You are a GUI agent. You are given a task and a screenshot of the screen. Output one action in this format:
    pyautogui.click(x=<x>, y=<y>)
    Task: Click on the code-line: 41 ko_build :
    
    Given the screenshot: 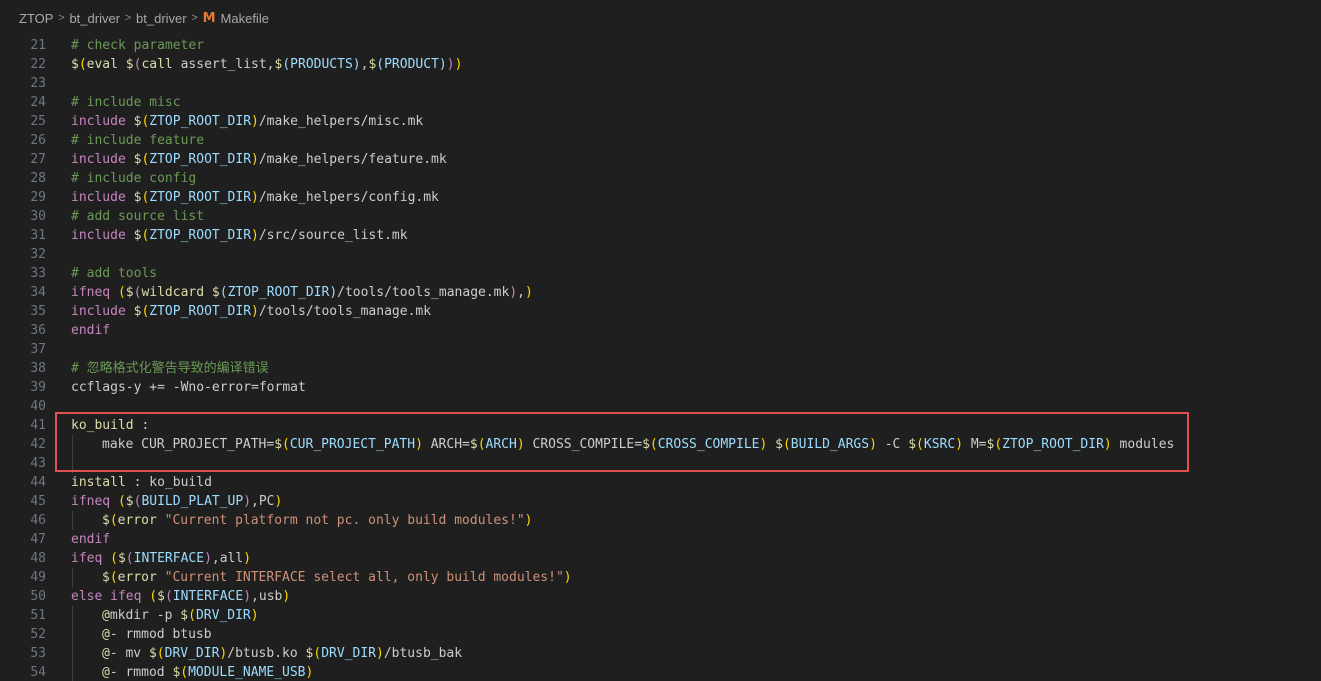 What is the action you would take?
    pyautogui.click(x=660, y=425)
    